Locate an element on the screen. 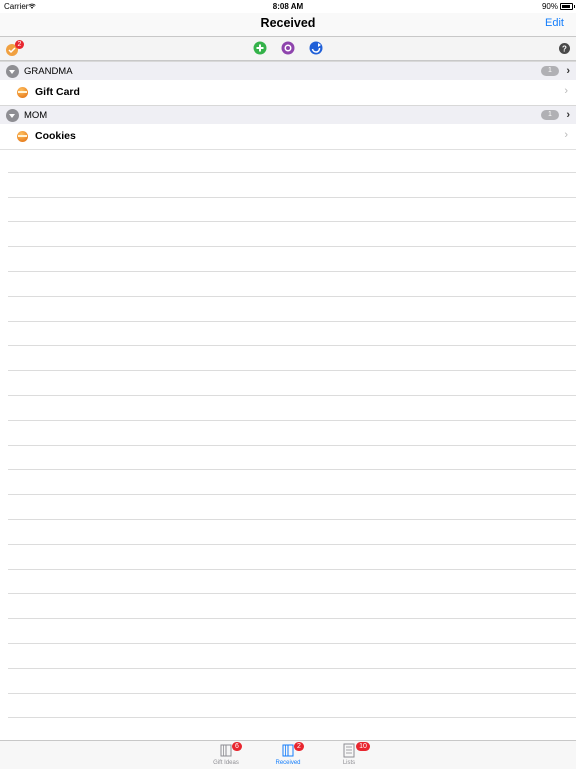 Image resolution: width=576 pixels, height=769 pixels. navigation-bar: Received Edit is located at coordinates (288, 25).